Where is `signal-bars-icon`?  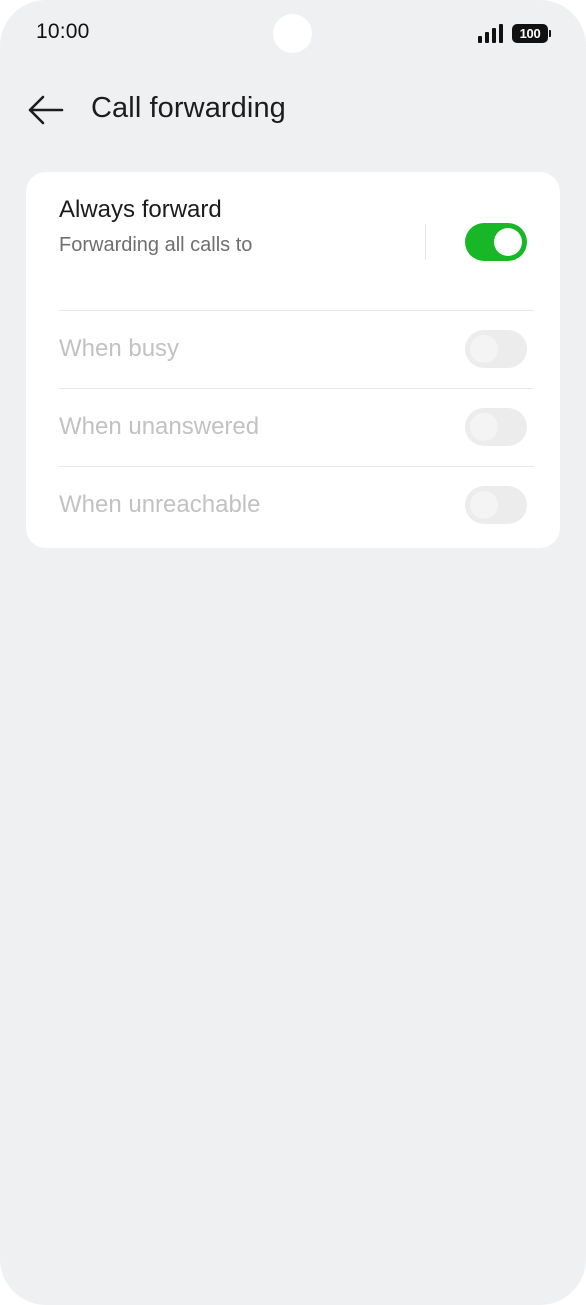
signal-bars-icon is located at coordinates (491, 33).